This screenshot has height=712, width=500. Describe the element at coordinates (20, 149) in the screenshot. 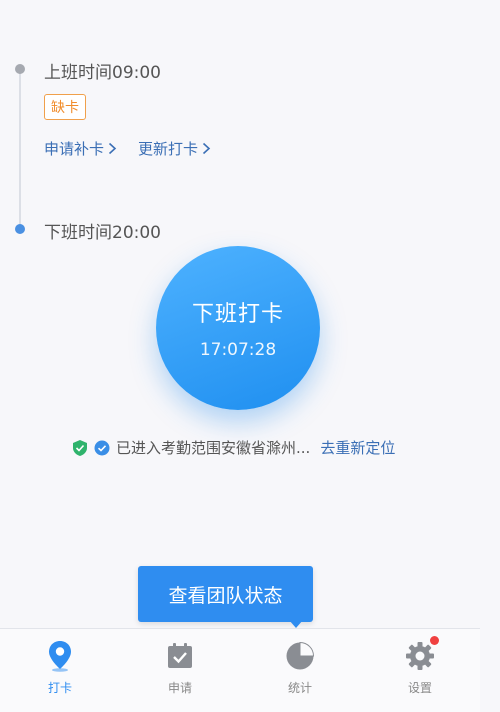

I see `timeline-line` at that location.